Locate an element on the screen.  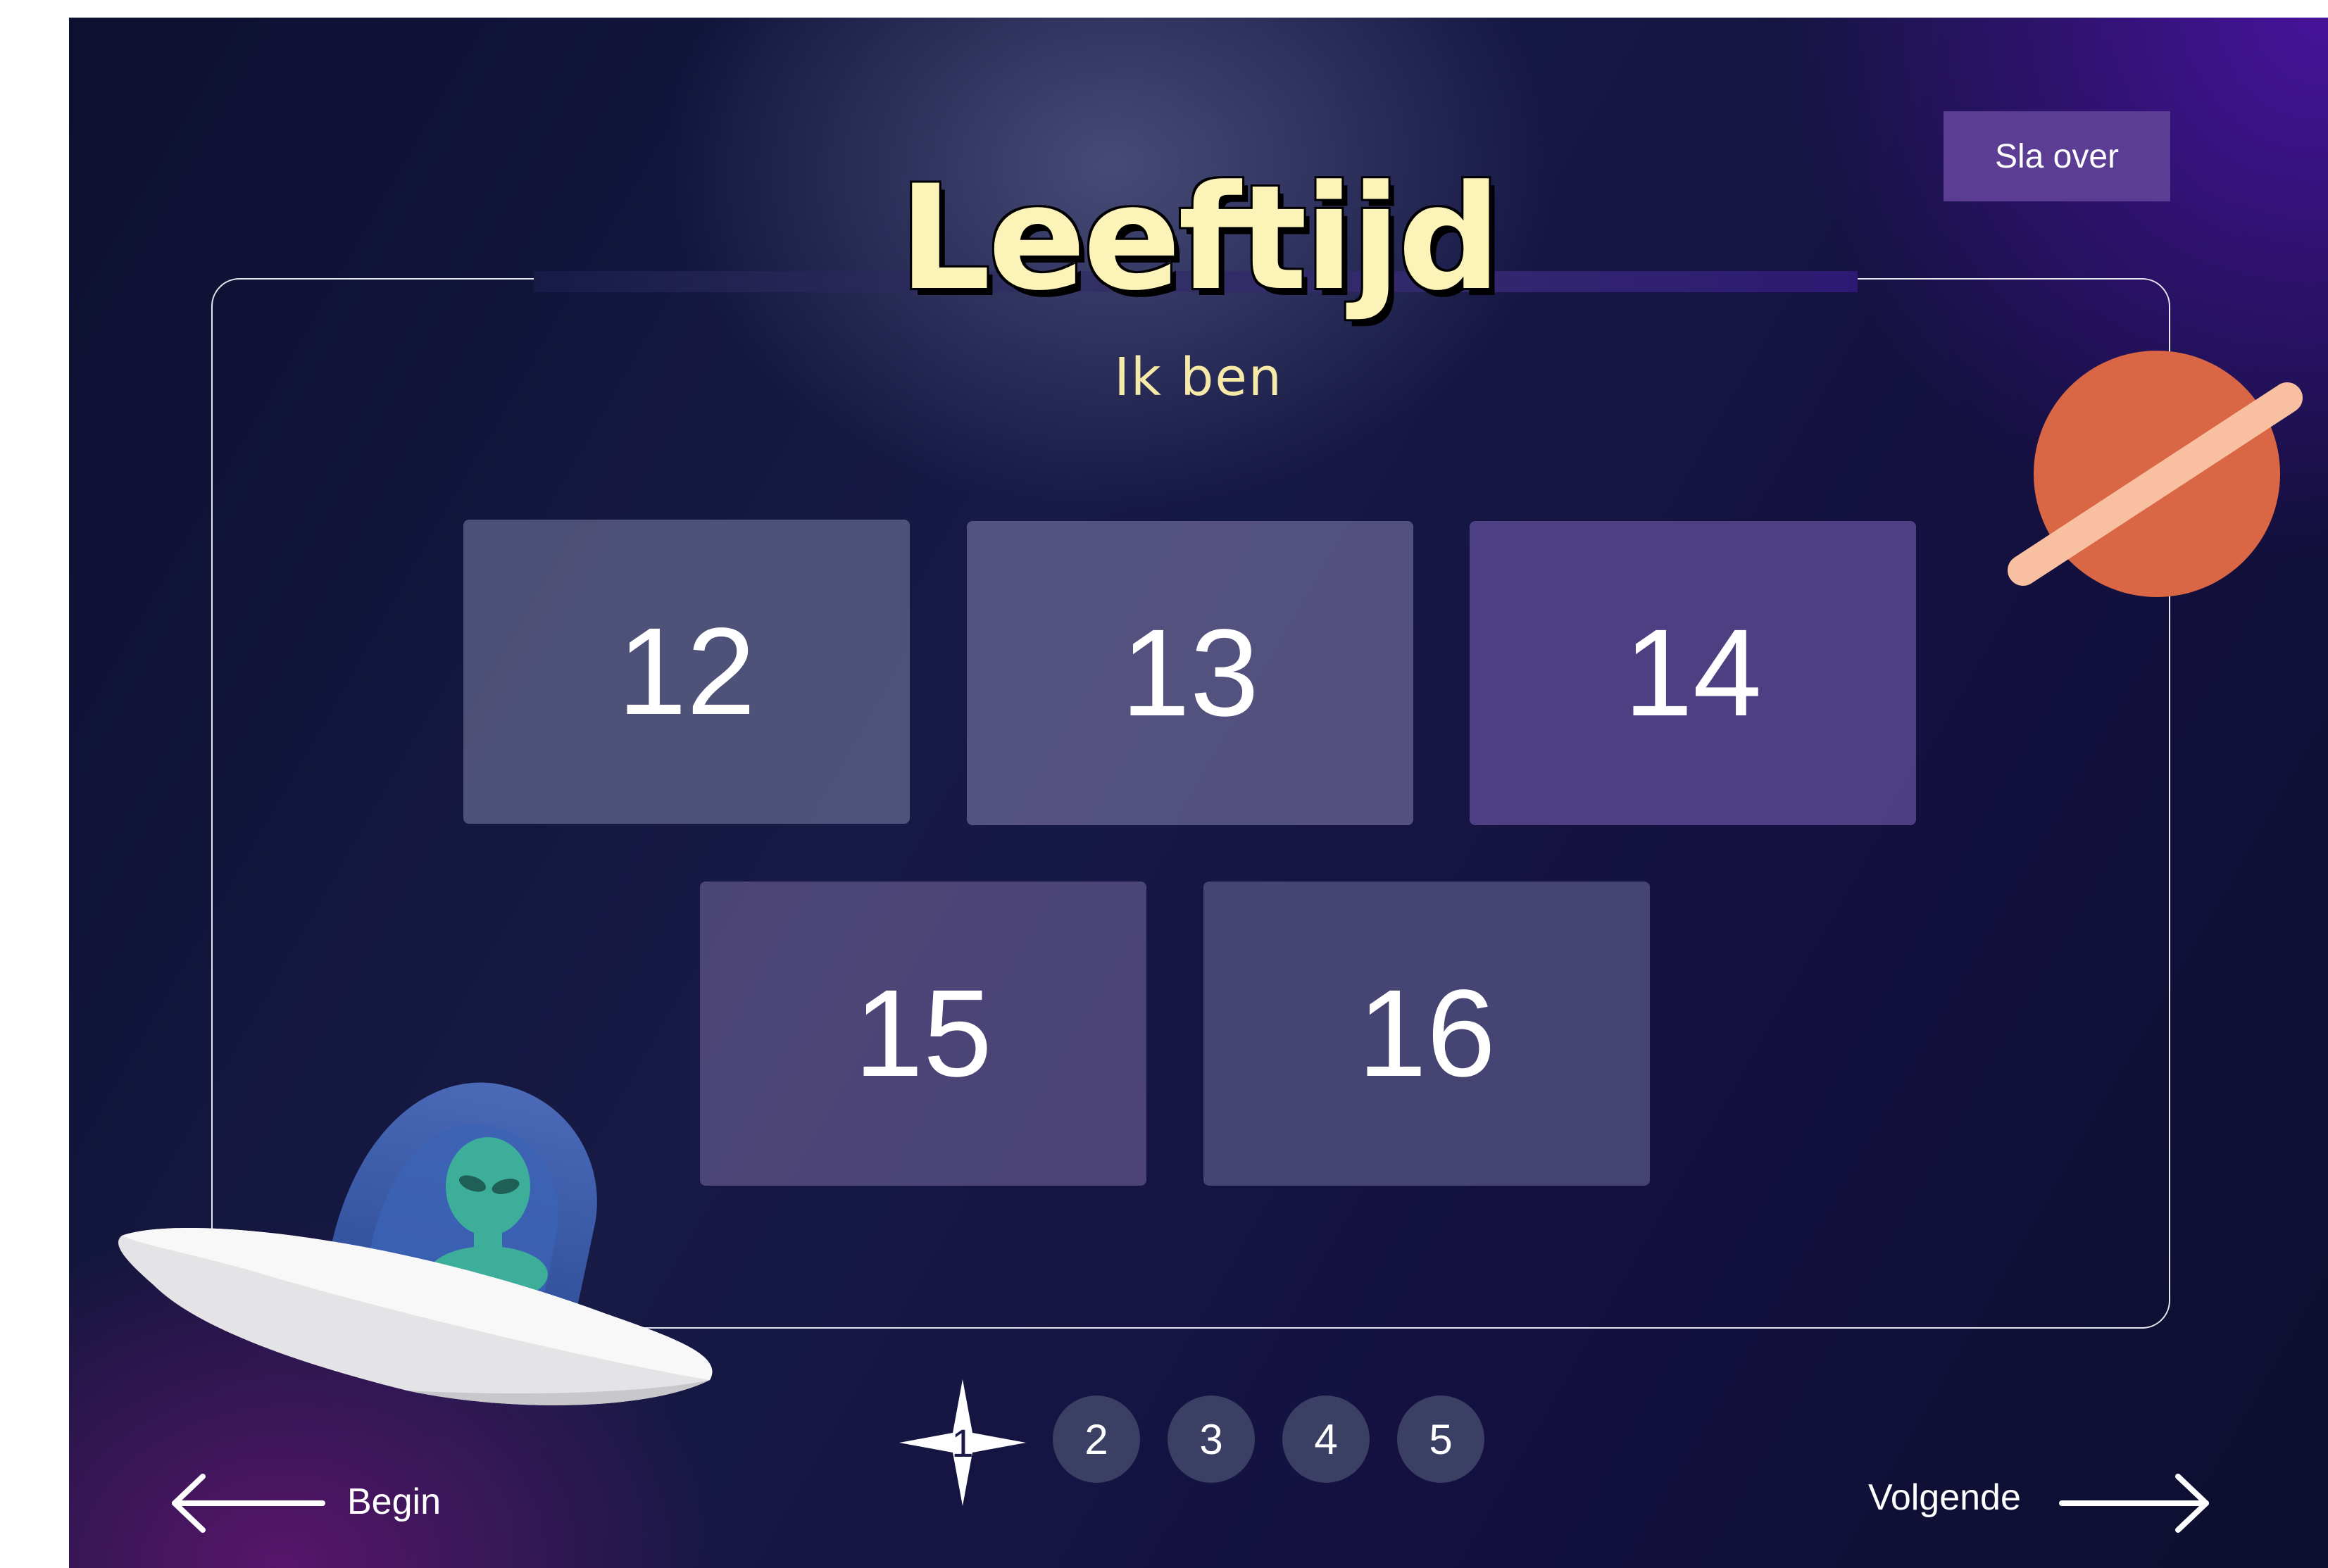
step-1-current: 1 is located at coordinates (963, 1442).